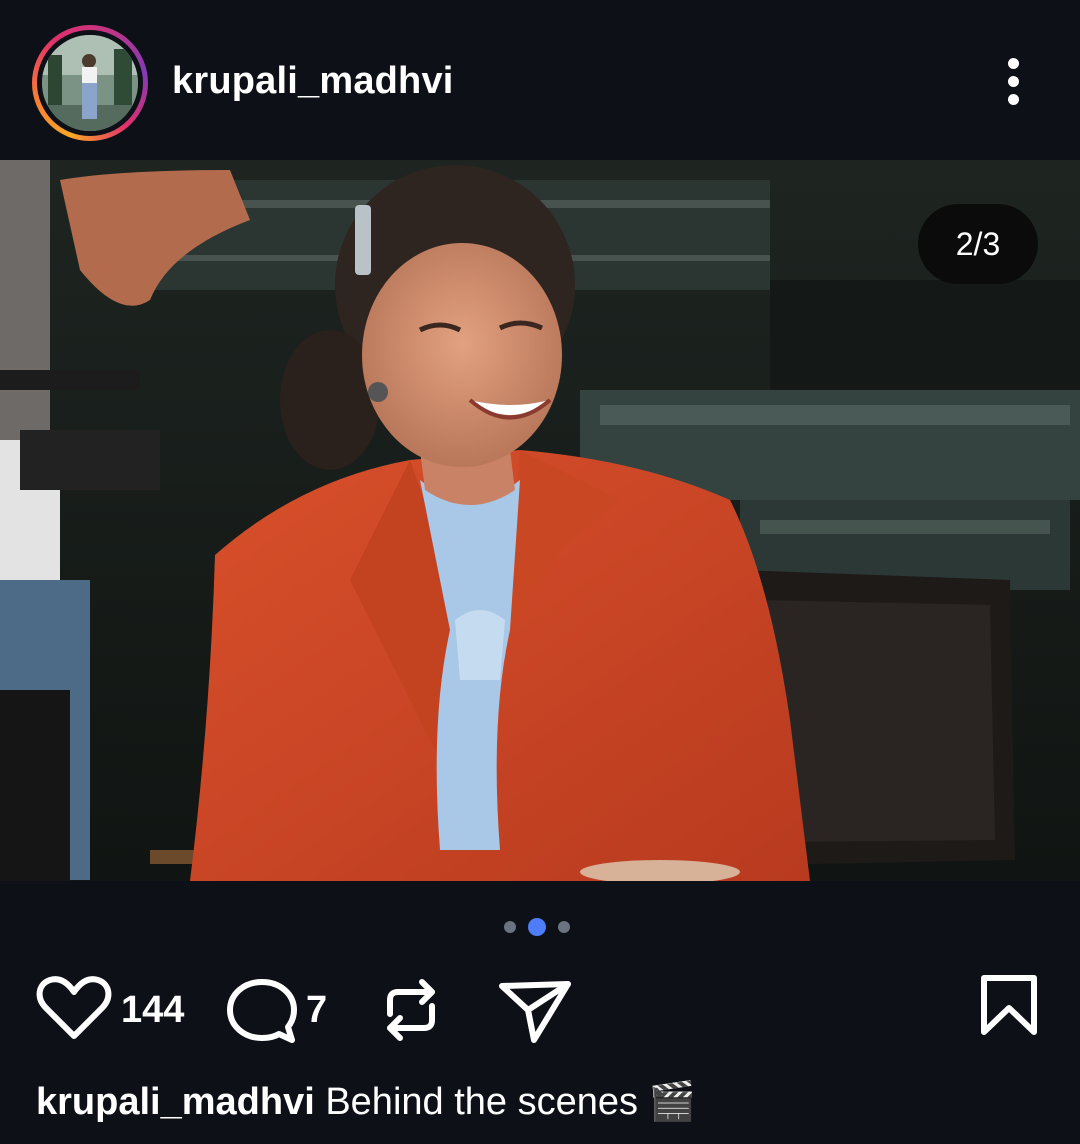 The width and height of the screenshot is (1080, 1144). I want to click on caption-text: Behind the scenes 🎬, so click(510, 1102).